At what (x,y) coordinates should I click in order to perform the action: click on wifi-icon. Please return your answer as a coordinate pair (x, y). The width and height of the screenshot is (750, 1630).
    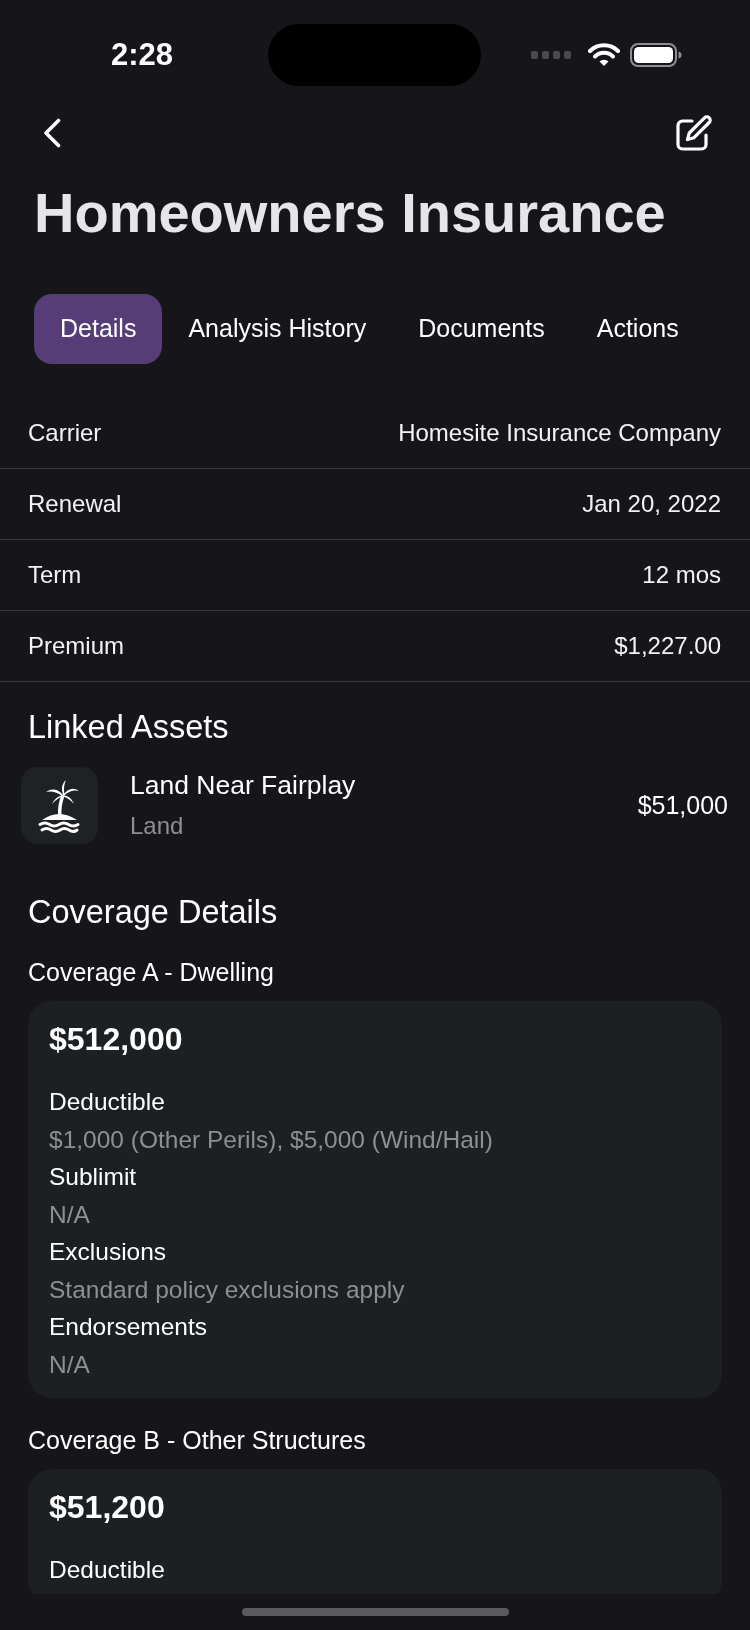
    Looking at the image, I should click on (604, 55).